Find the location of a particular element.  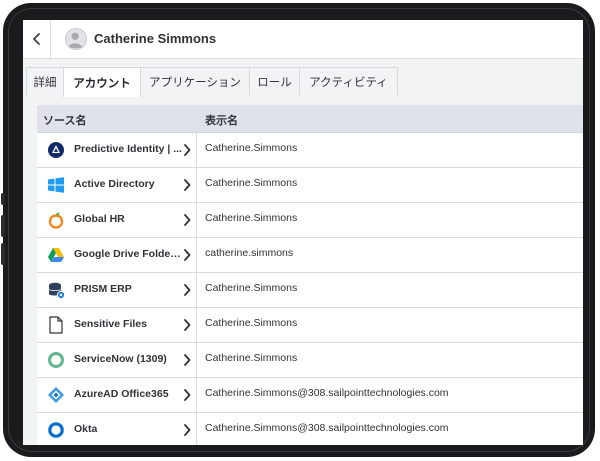

okta-icon is located at coordinates (56, 430).